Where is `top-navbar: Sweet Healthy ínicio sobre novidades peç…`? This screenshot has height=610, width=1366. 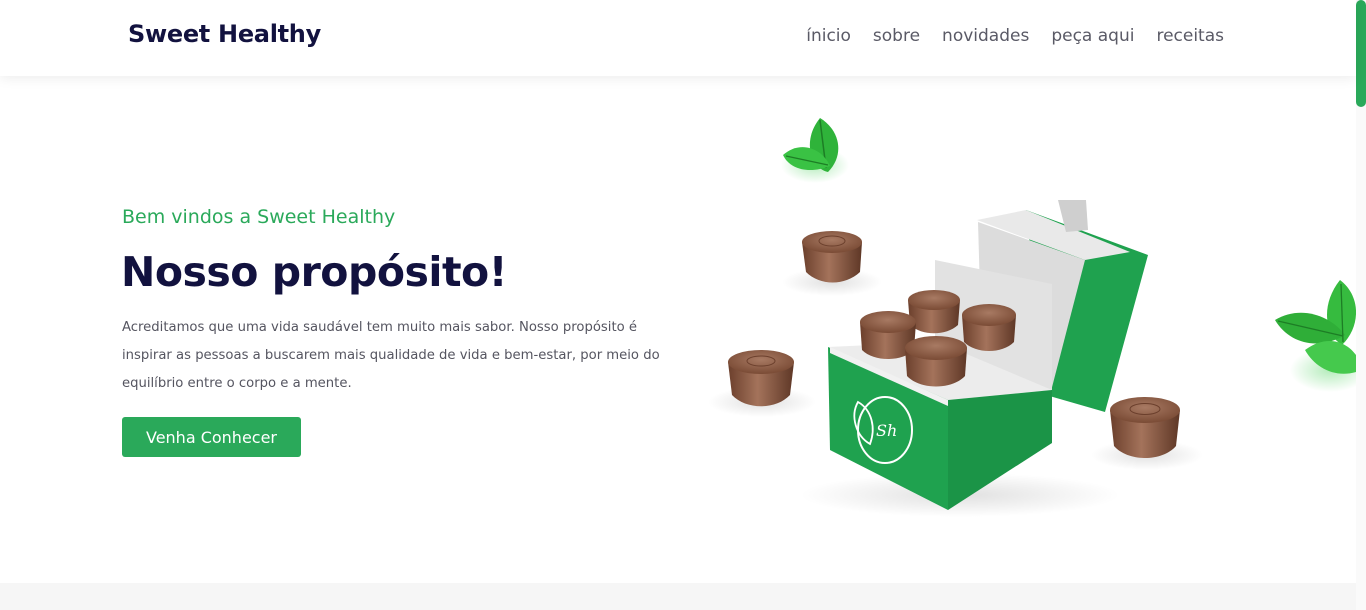 top-navbar: Sweet Healthy ínicio sobre novidades peç… is located at coordinates (678, 38).